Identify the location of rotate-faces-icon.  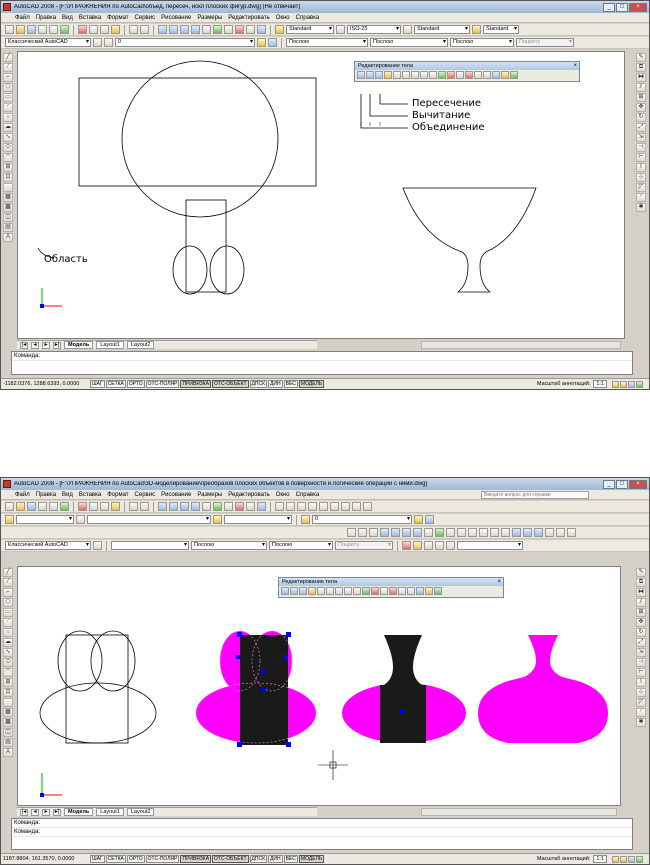
(348, 591).